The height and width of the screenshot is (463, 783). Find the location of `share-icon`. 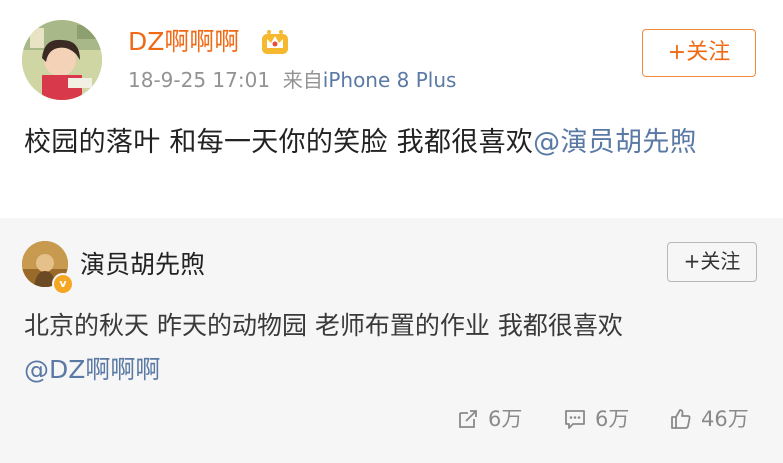

share-icon is located at coordinates (468, 419).